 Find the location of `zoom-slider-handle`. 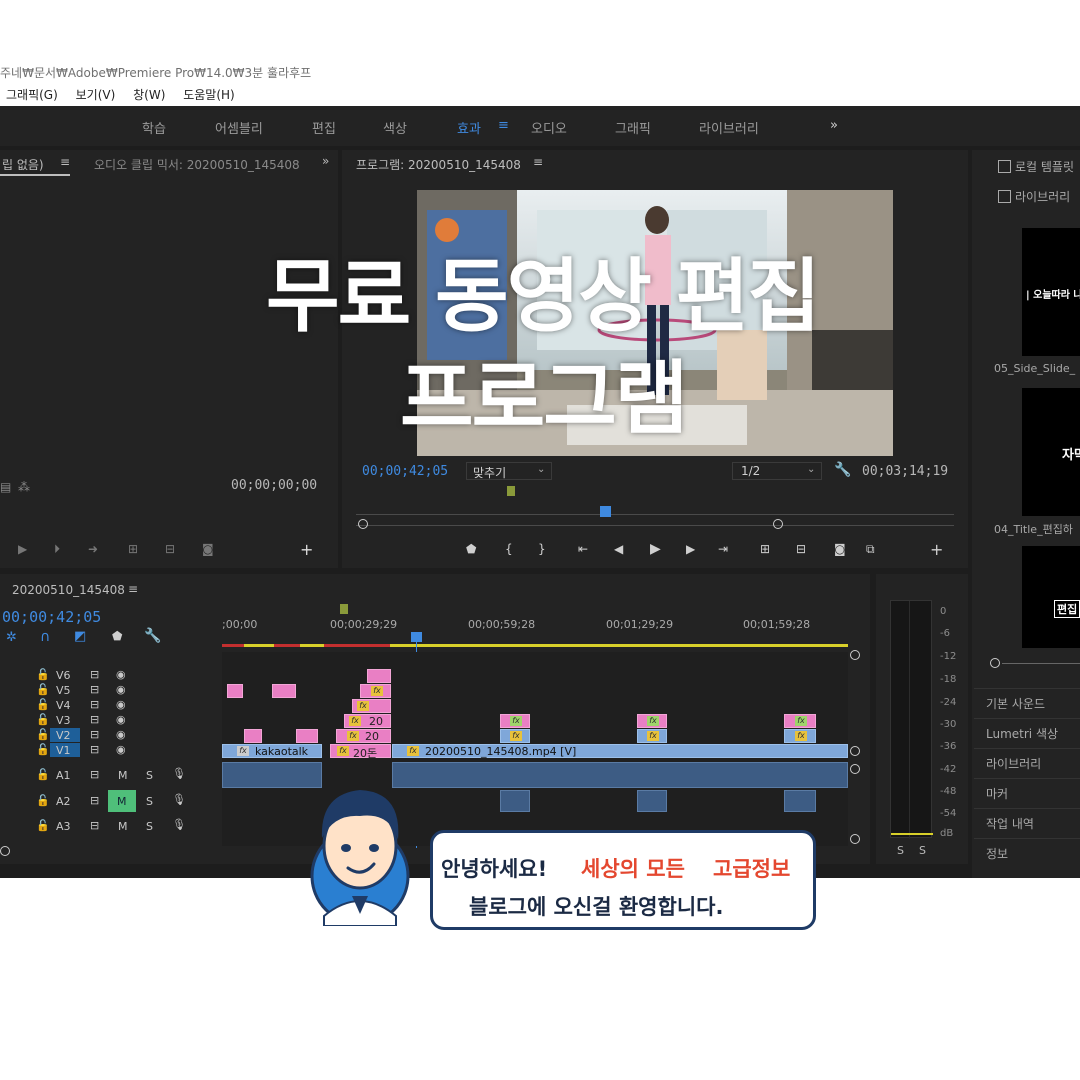

zoom-slider-handle is located at coordinates (995, 663).